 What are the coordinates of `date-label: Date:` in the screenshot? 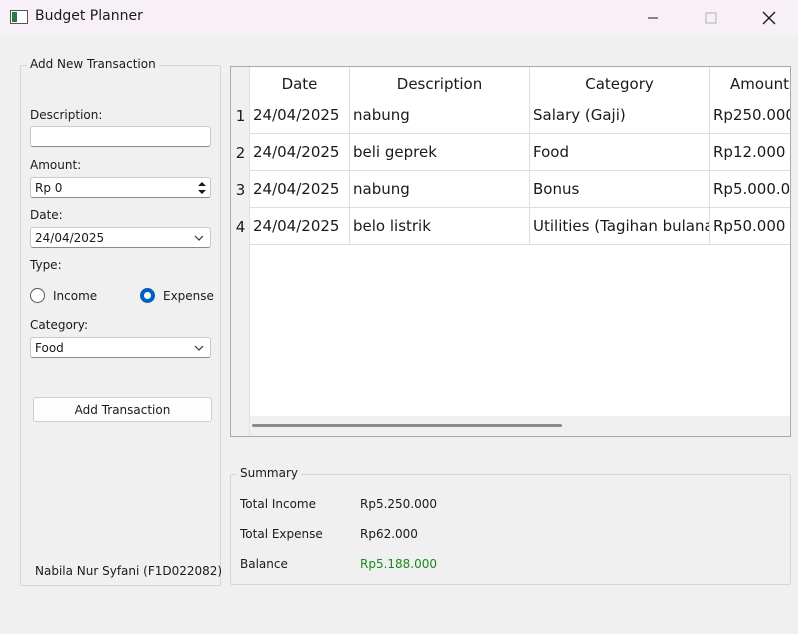 It's located at (46, 215).